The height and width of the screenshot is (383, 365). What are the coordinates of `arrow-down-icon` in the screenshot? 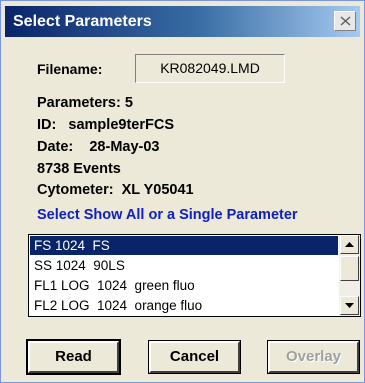 It's located at (349, 305).